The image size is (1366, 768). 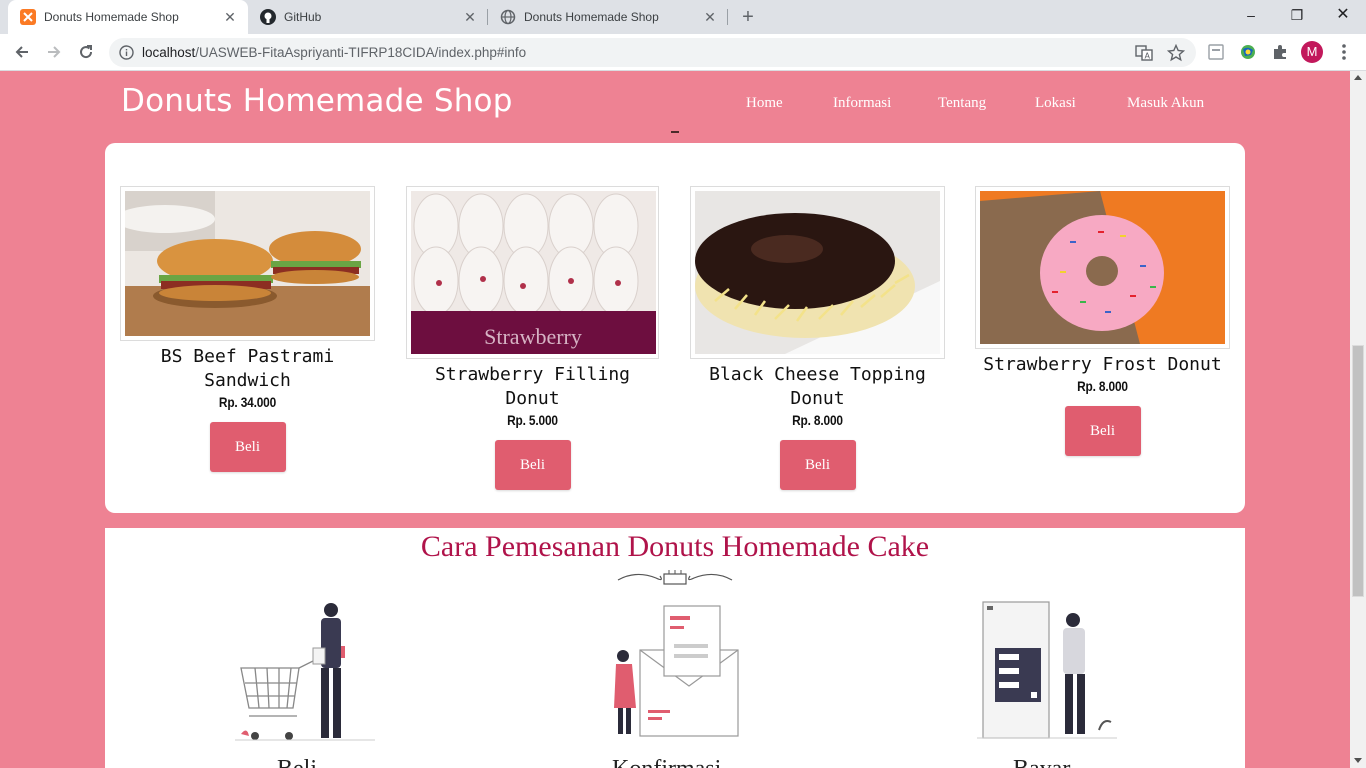 I want to click on product-name: Strawberry Frost Donut, so click(x=1102, y=364).